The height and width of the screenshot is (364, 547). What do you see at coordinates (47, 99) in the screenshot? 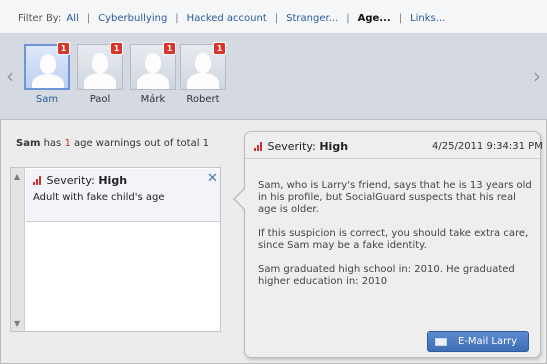
I see `child-name: Sam` at bounding box center [47, 99].